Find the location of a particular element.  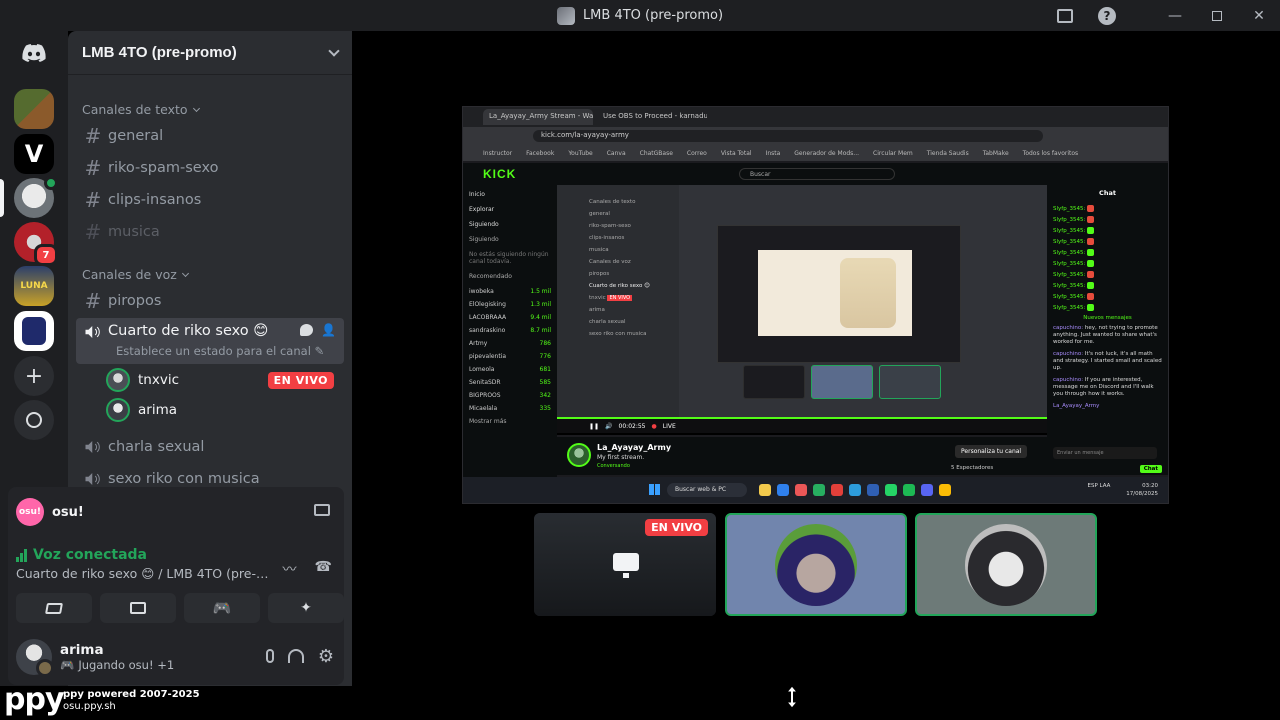

live-badge: EN VIVO is located at coordinates (676, 527).